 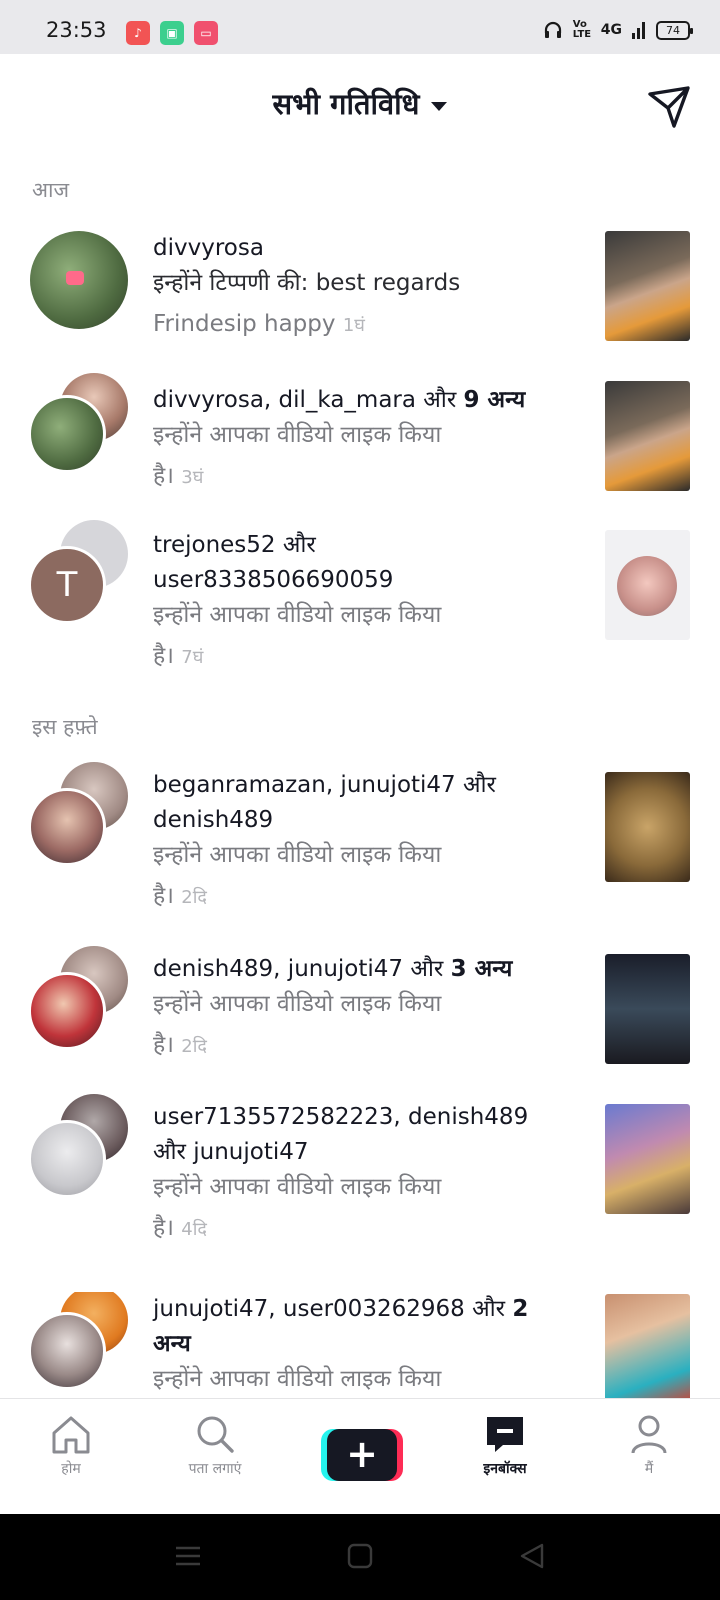 I want to click on status-indicators: Vo LTE 4G 74, so click(x=618, y=29).